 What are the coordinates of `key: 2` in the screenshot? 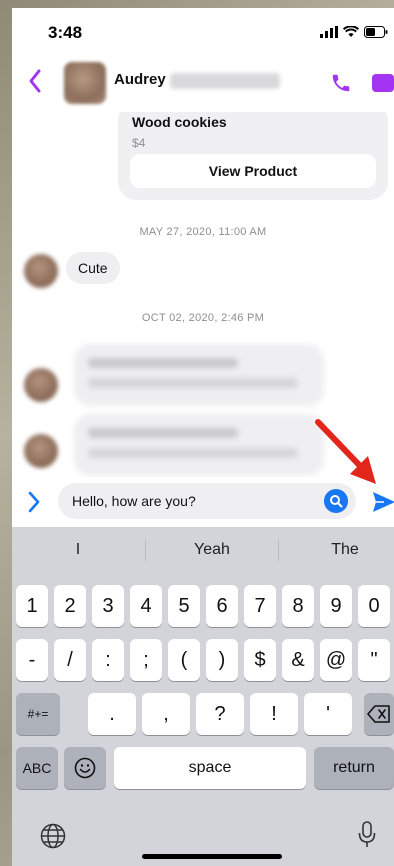 It's located at (70, 606).